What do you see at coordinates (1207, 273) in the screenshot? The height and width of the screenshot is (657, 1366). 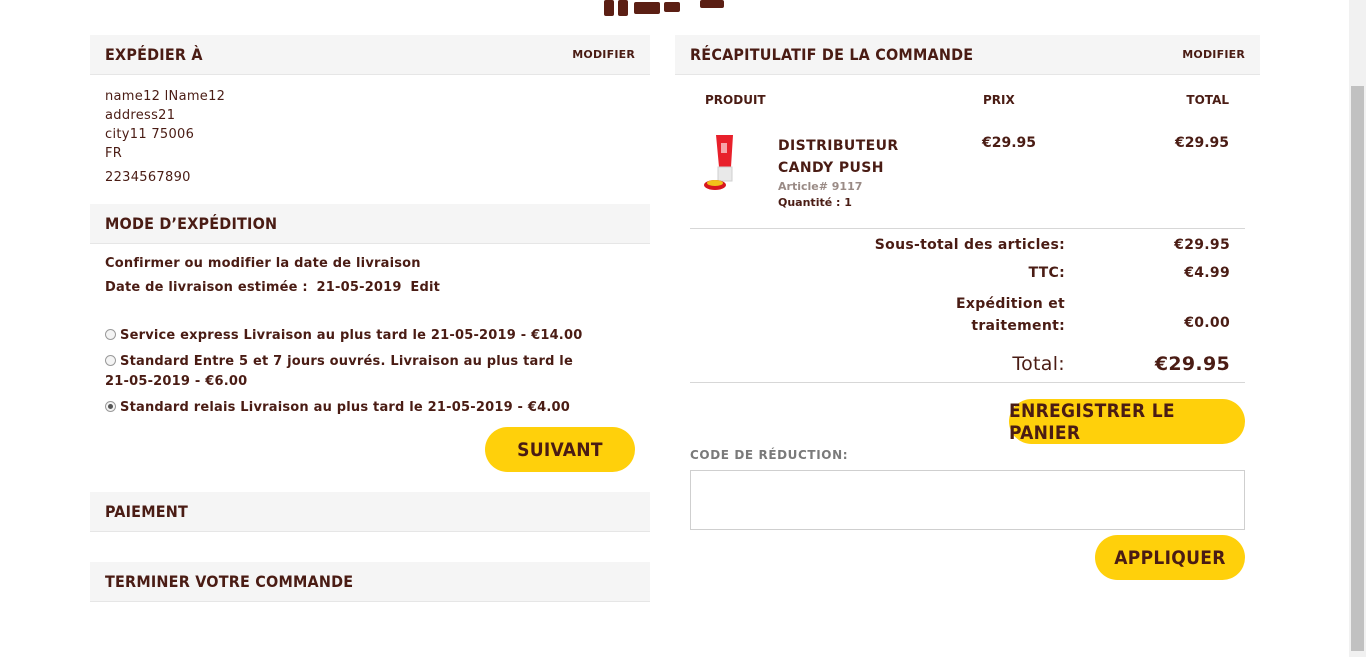 I see `tax-value: €4.99` at bounding box center [1207, 273].